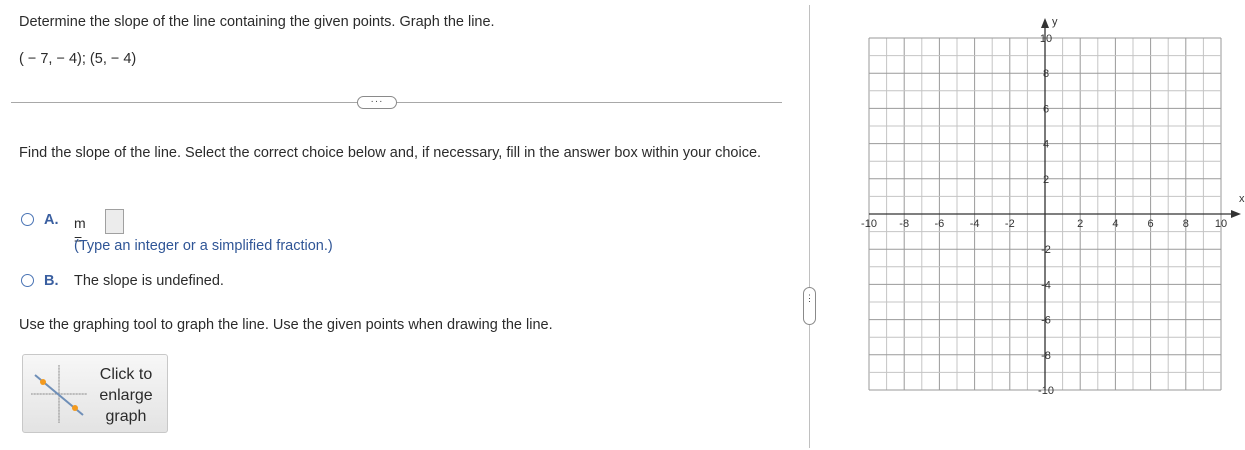 This screenshot has height=450, width=1245. I want to click on x-axis-label: x, so click(1242, 199).